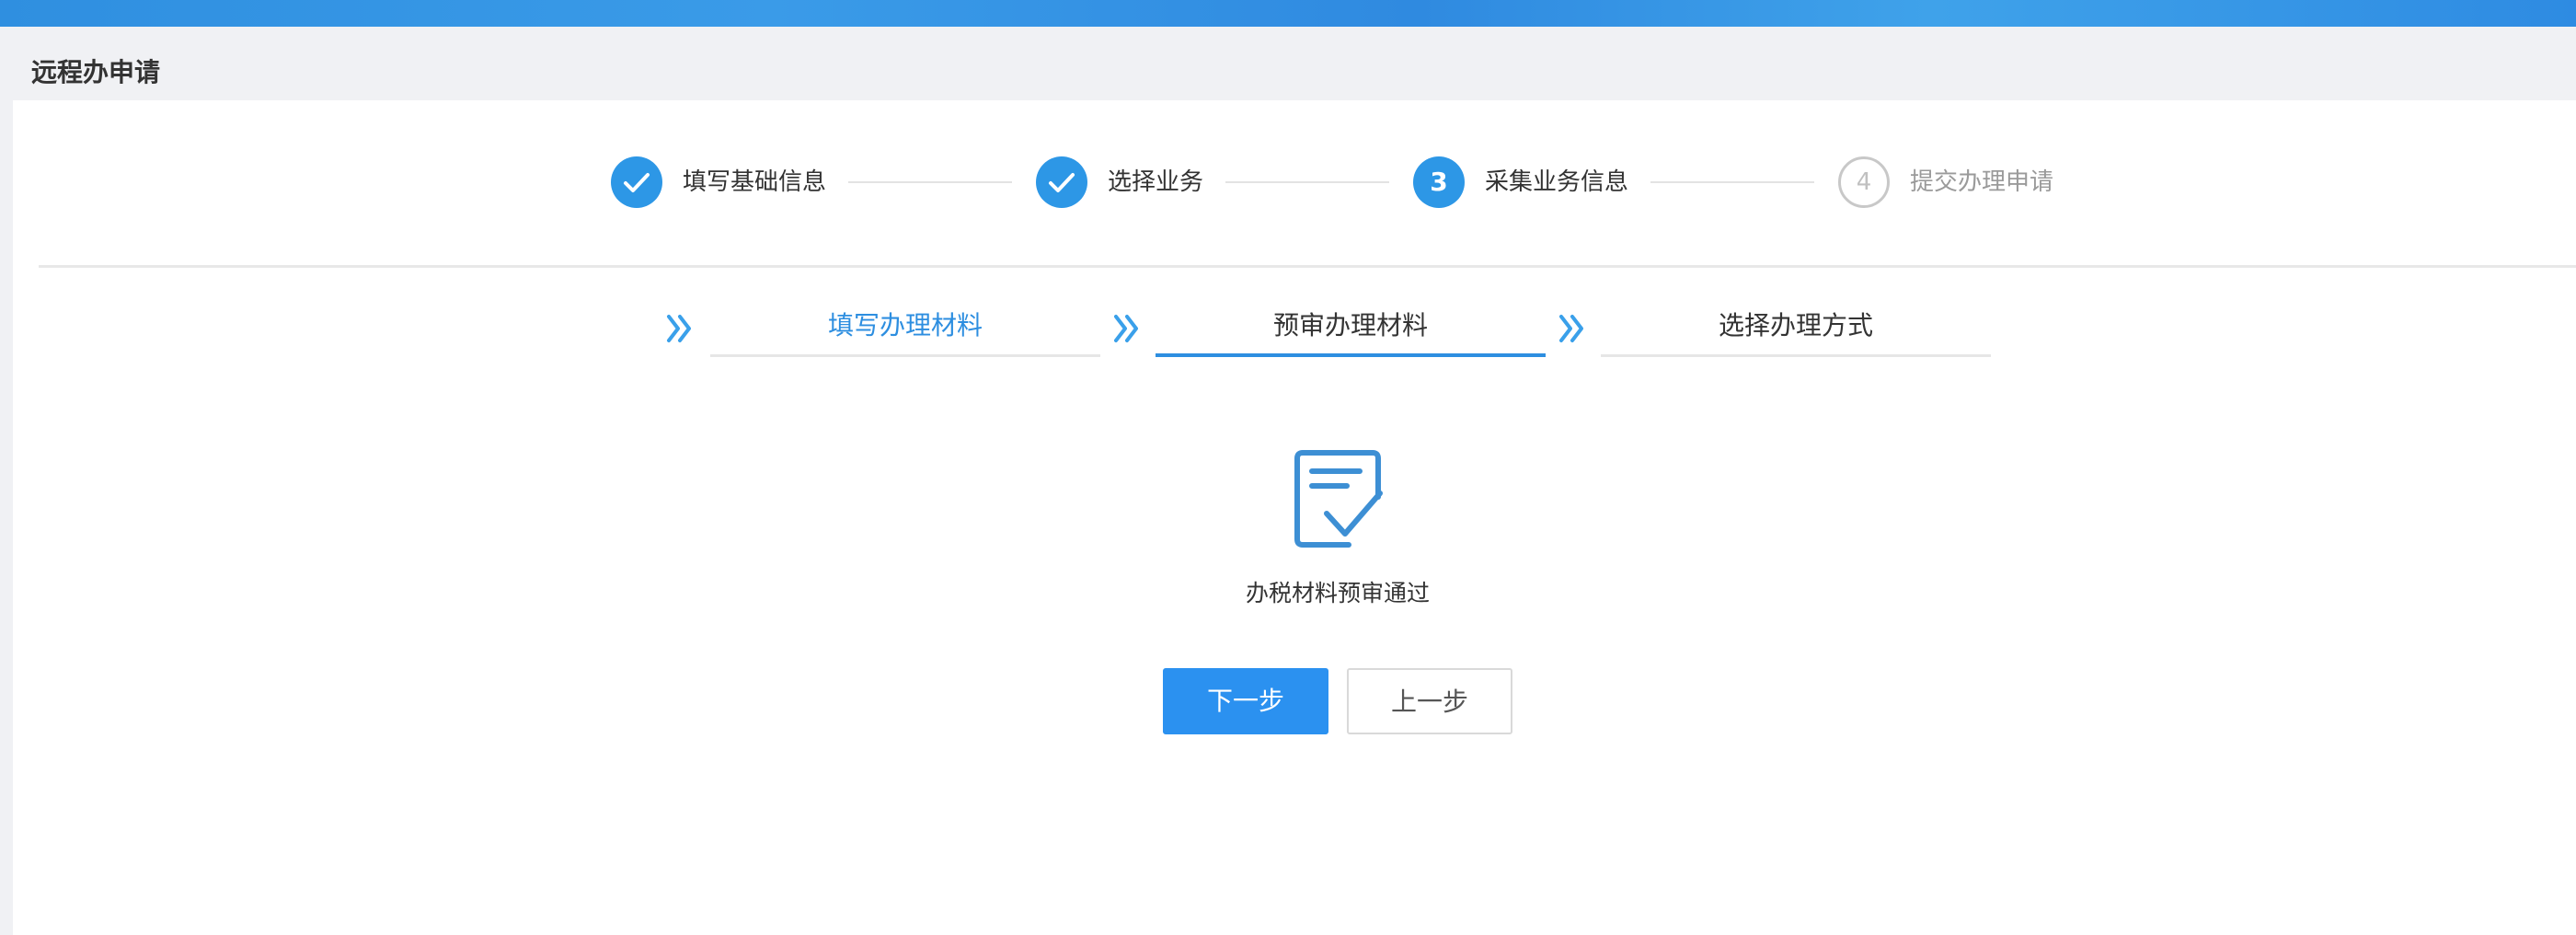 Image resolution: width=2576 pixels, height=935 pixels. Describe the element at coordinates (1351, 330) in the screenshot. I see `subtab-review-materials: 预审办理材料` at that location.